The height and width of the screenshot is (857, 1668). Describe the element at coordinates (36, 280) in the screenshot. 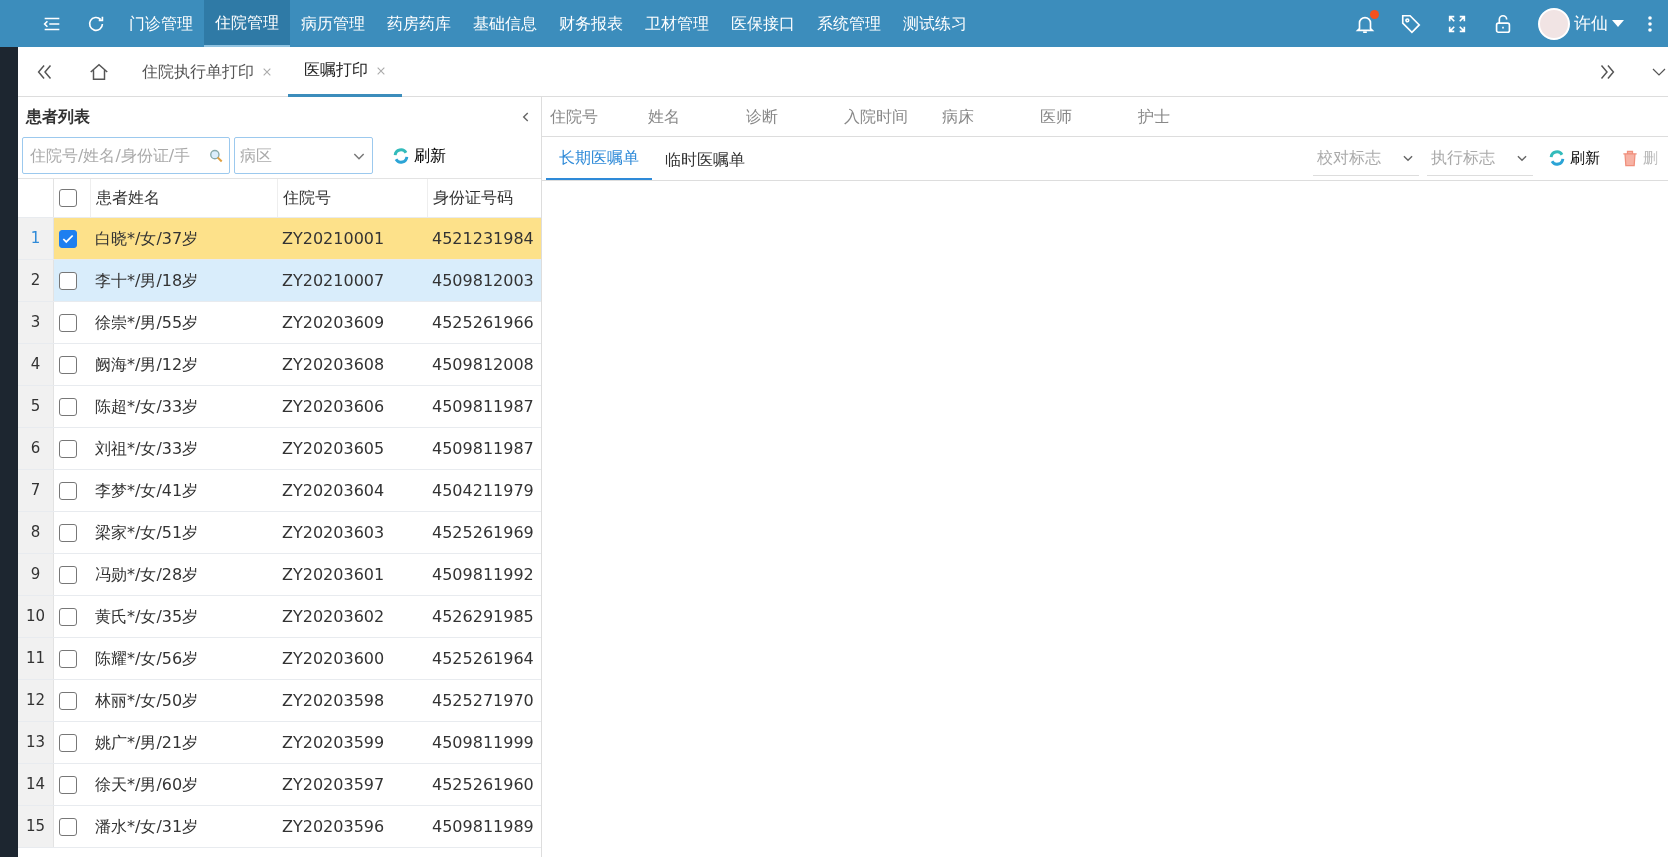

I see `row-number: 2` at that location.